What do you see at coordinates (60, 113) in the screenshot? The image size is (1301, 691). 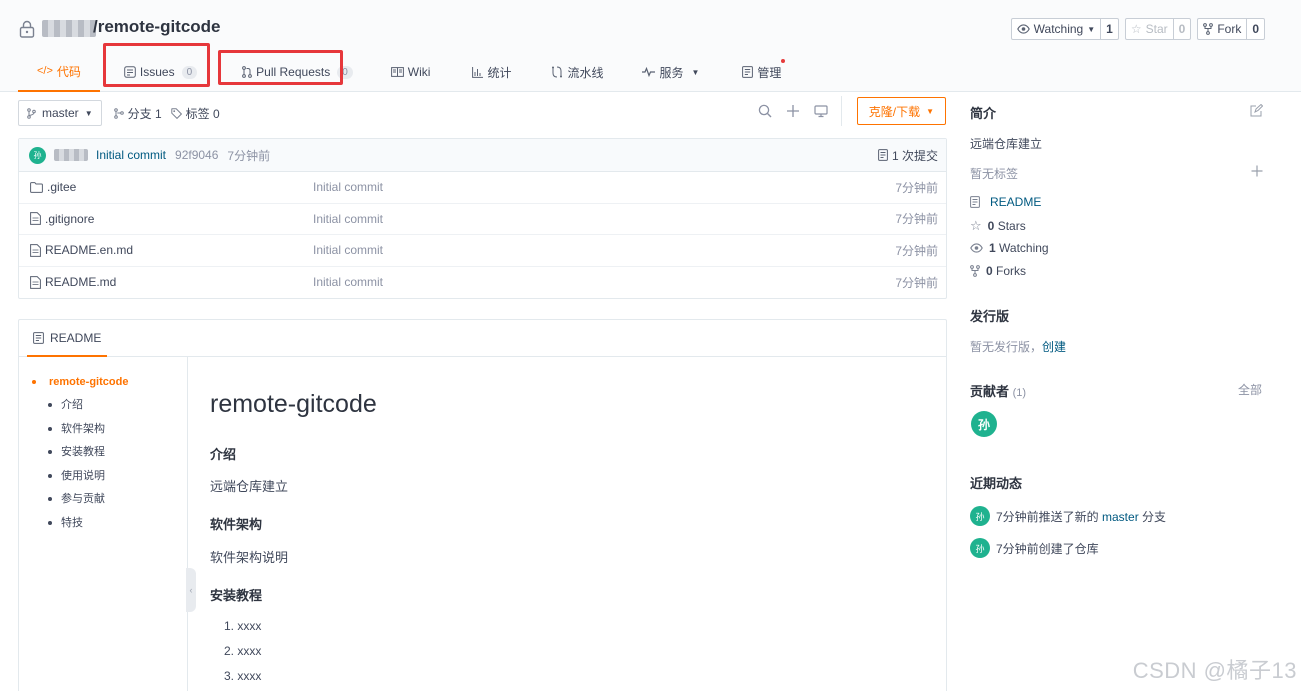 I see `branch-select: master ▼` at bounding box center [60, 113].